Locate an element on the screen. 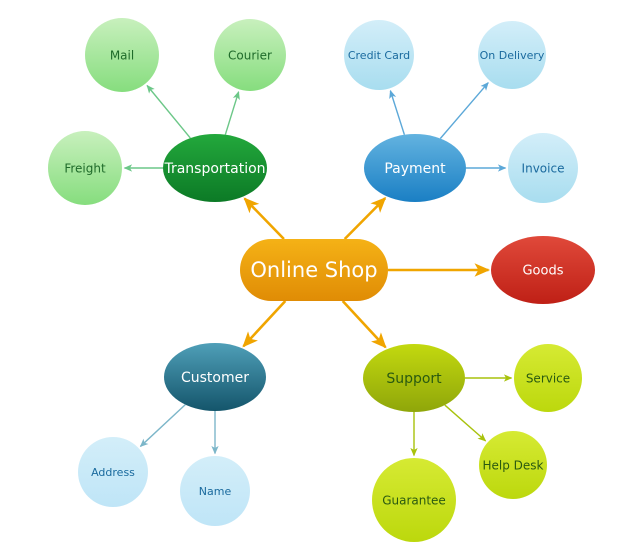  node-shape-service is located at coordinates (548, 378).